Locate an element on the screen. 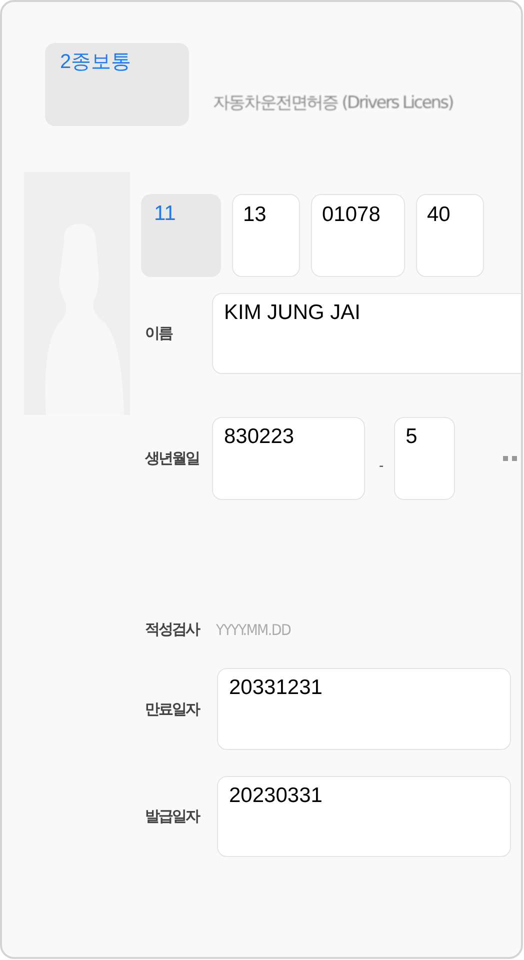 This screenshot has height=960, width=524. field-label: 생년월일 is located at coordinates (172, 458).